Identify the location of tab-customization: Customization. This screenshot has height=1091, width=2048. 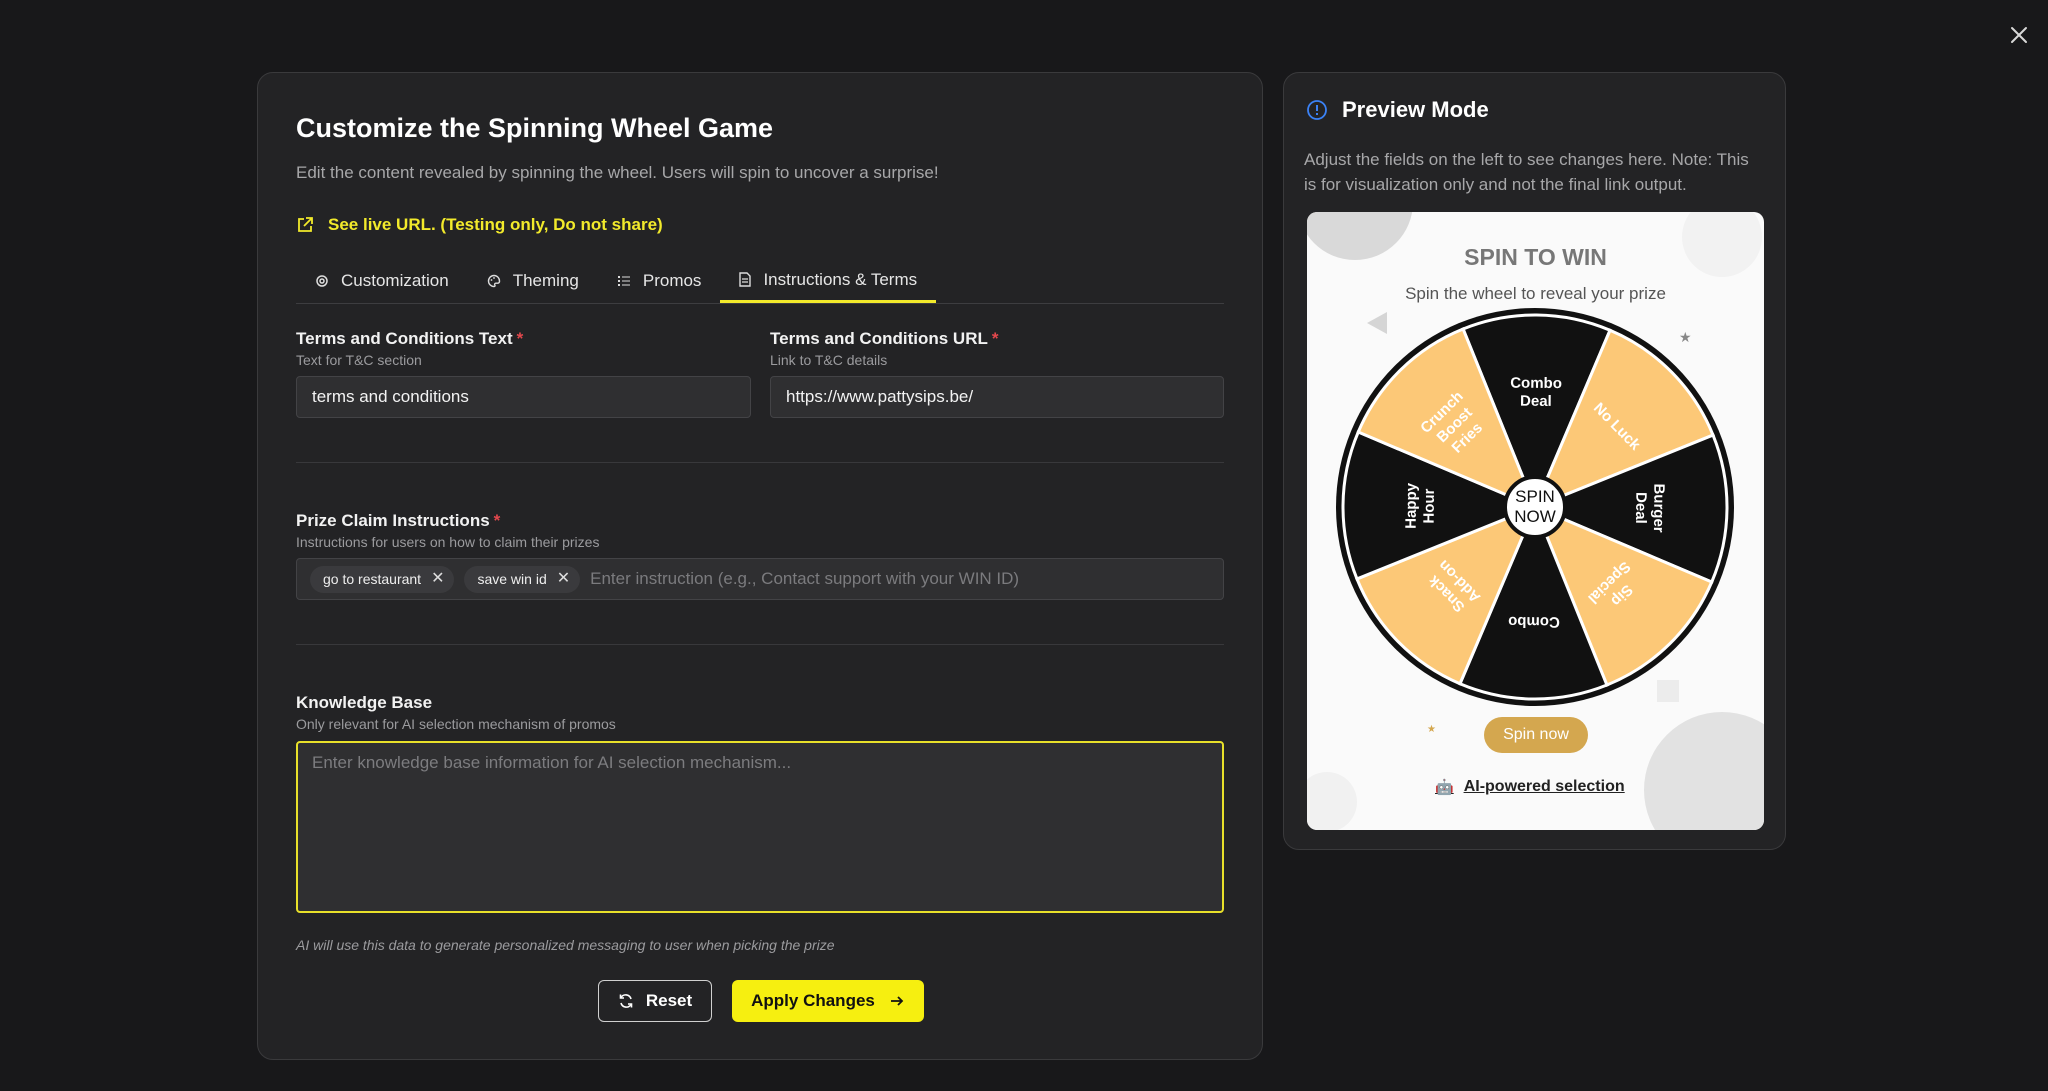
(382, 281).